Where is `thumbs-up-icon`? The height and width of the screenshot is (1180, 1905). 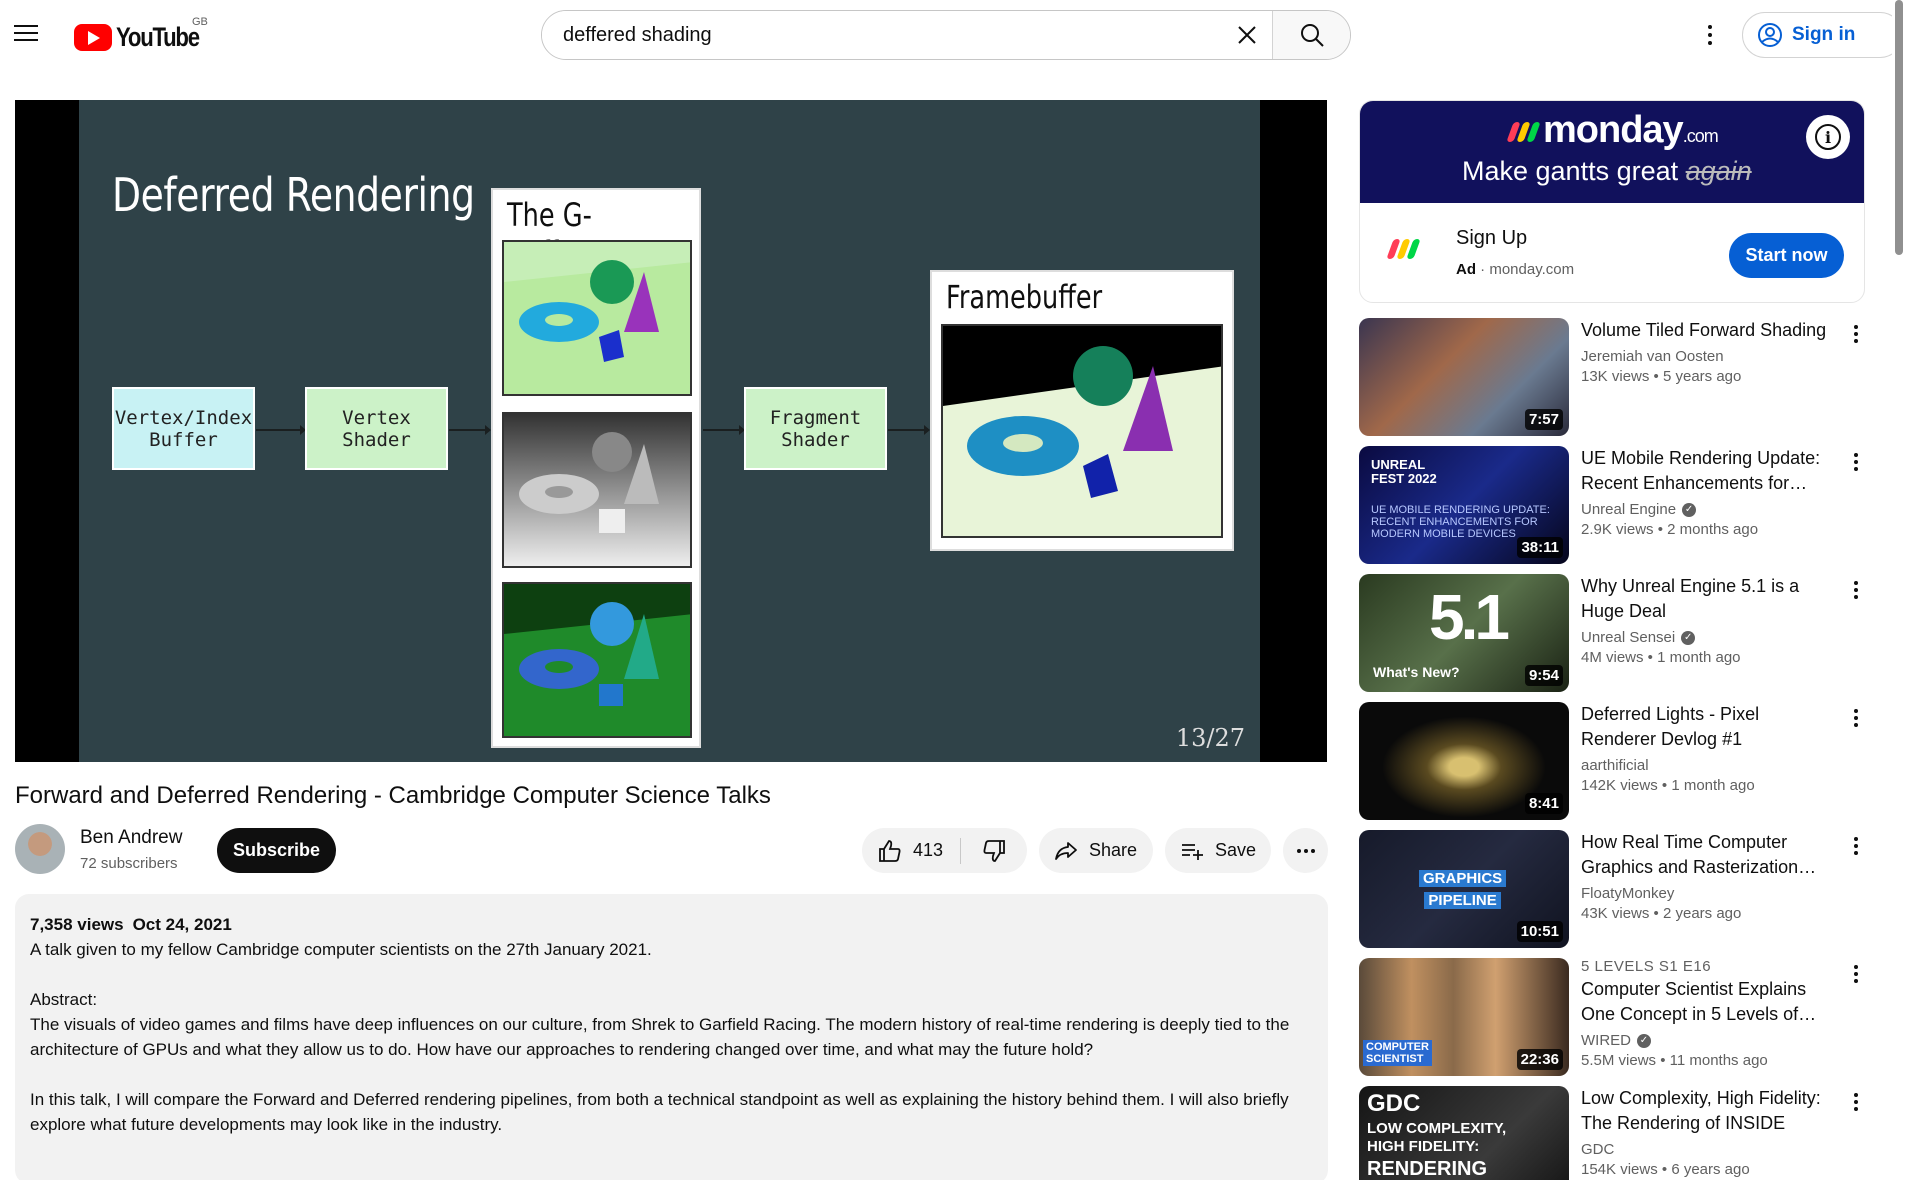
thumbs-up-icon is located at coordinates (890, 850).